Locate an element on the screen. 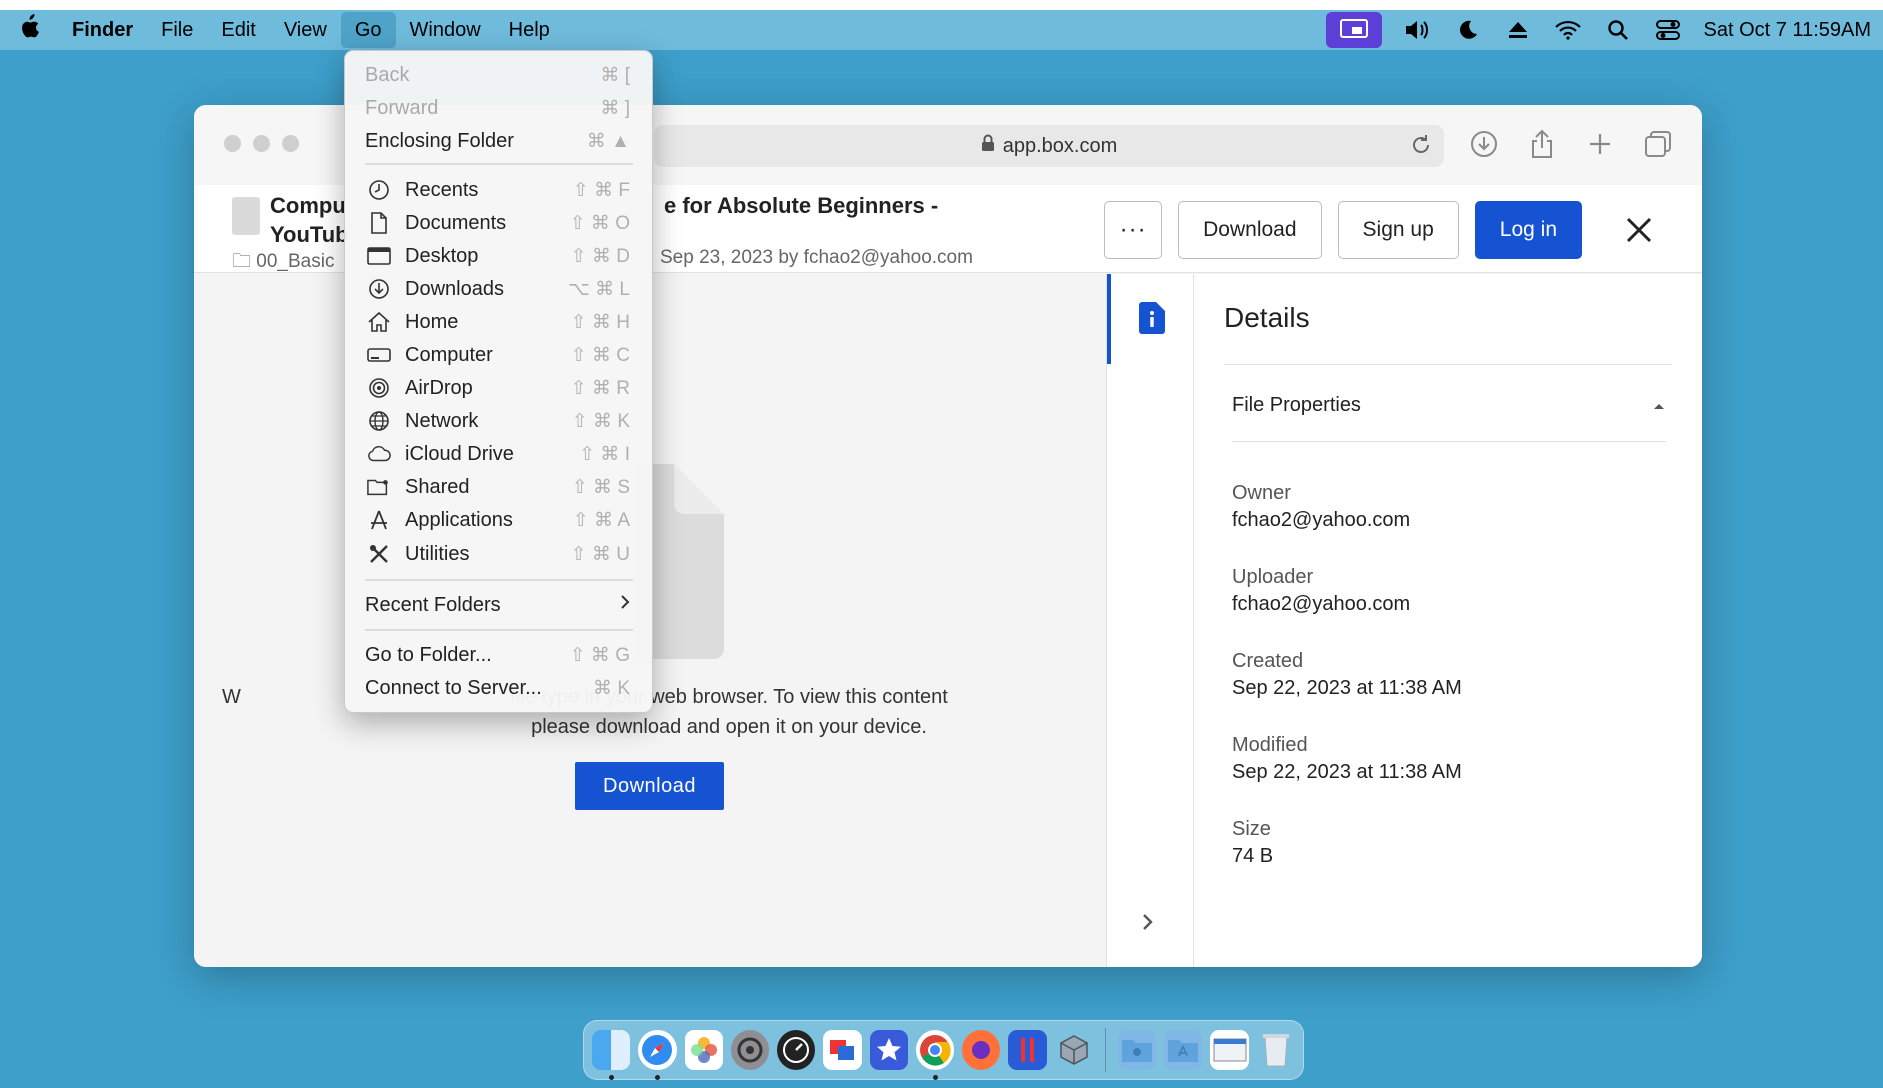 The height and width of the screenshot is (1088, 1883). airdrop-icon is located at coordinates (379, 388).